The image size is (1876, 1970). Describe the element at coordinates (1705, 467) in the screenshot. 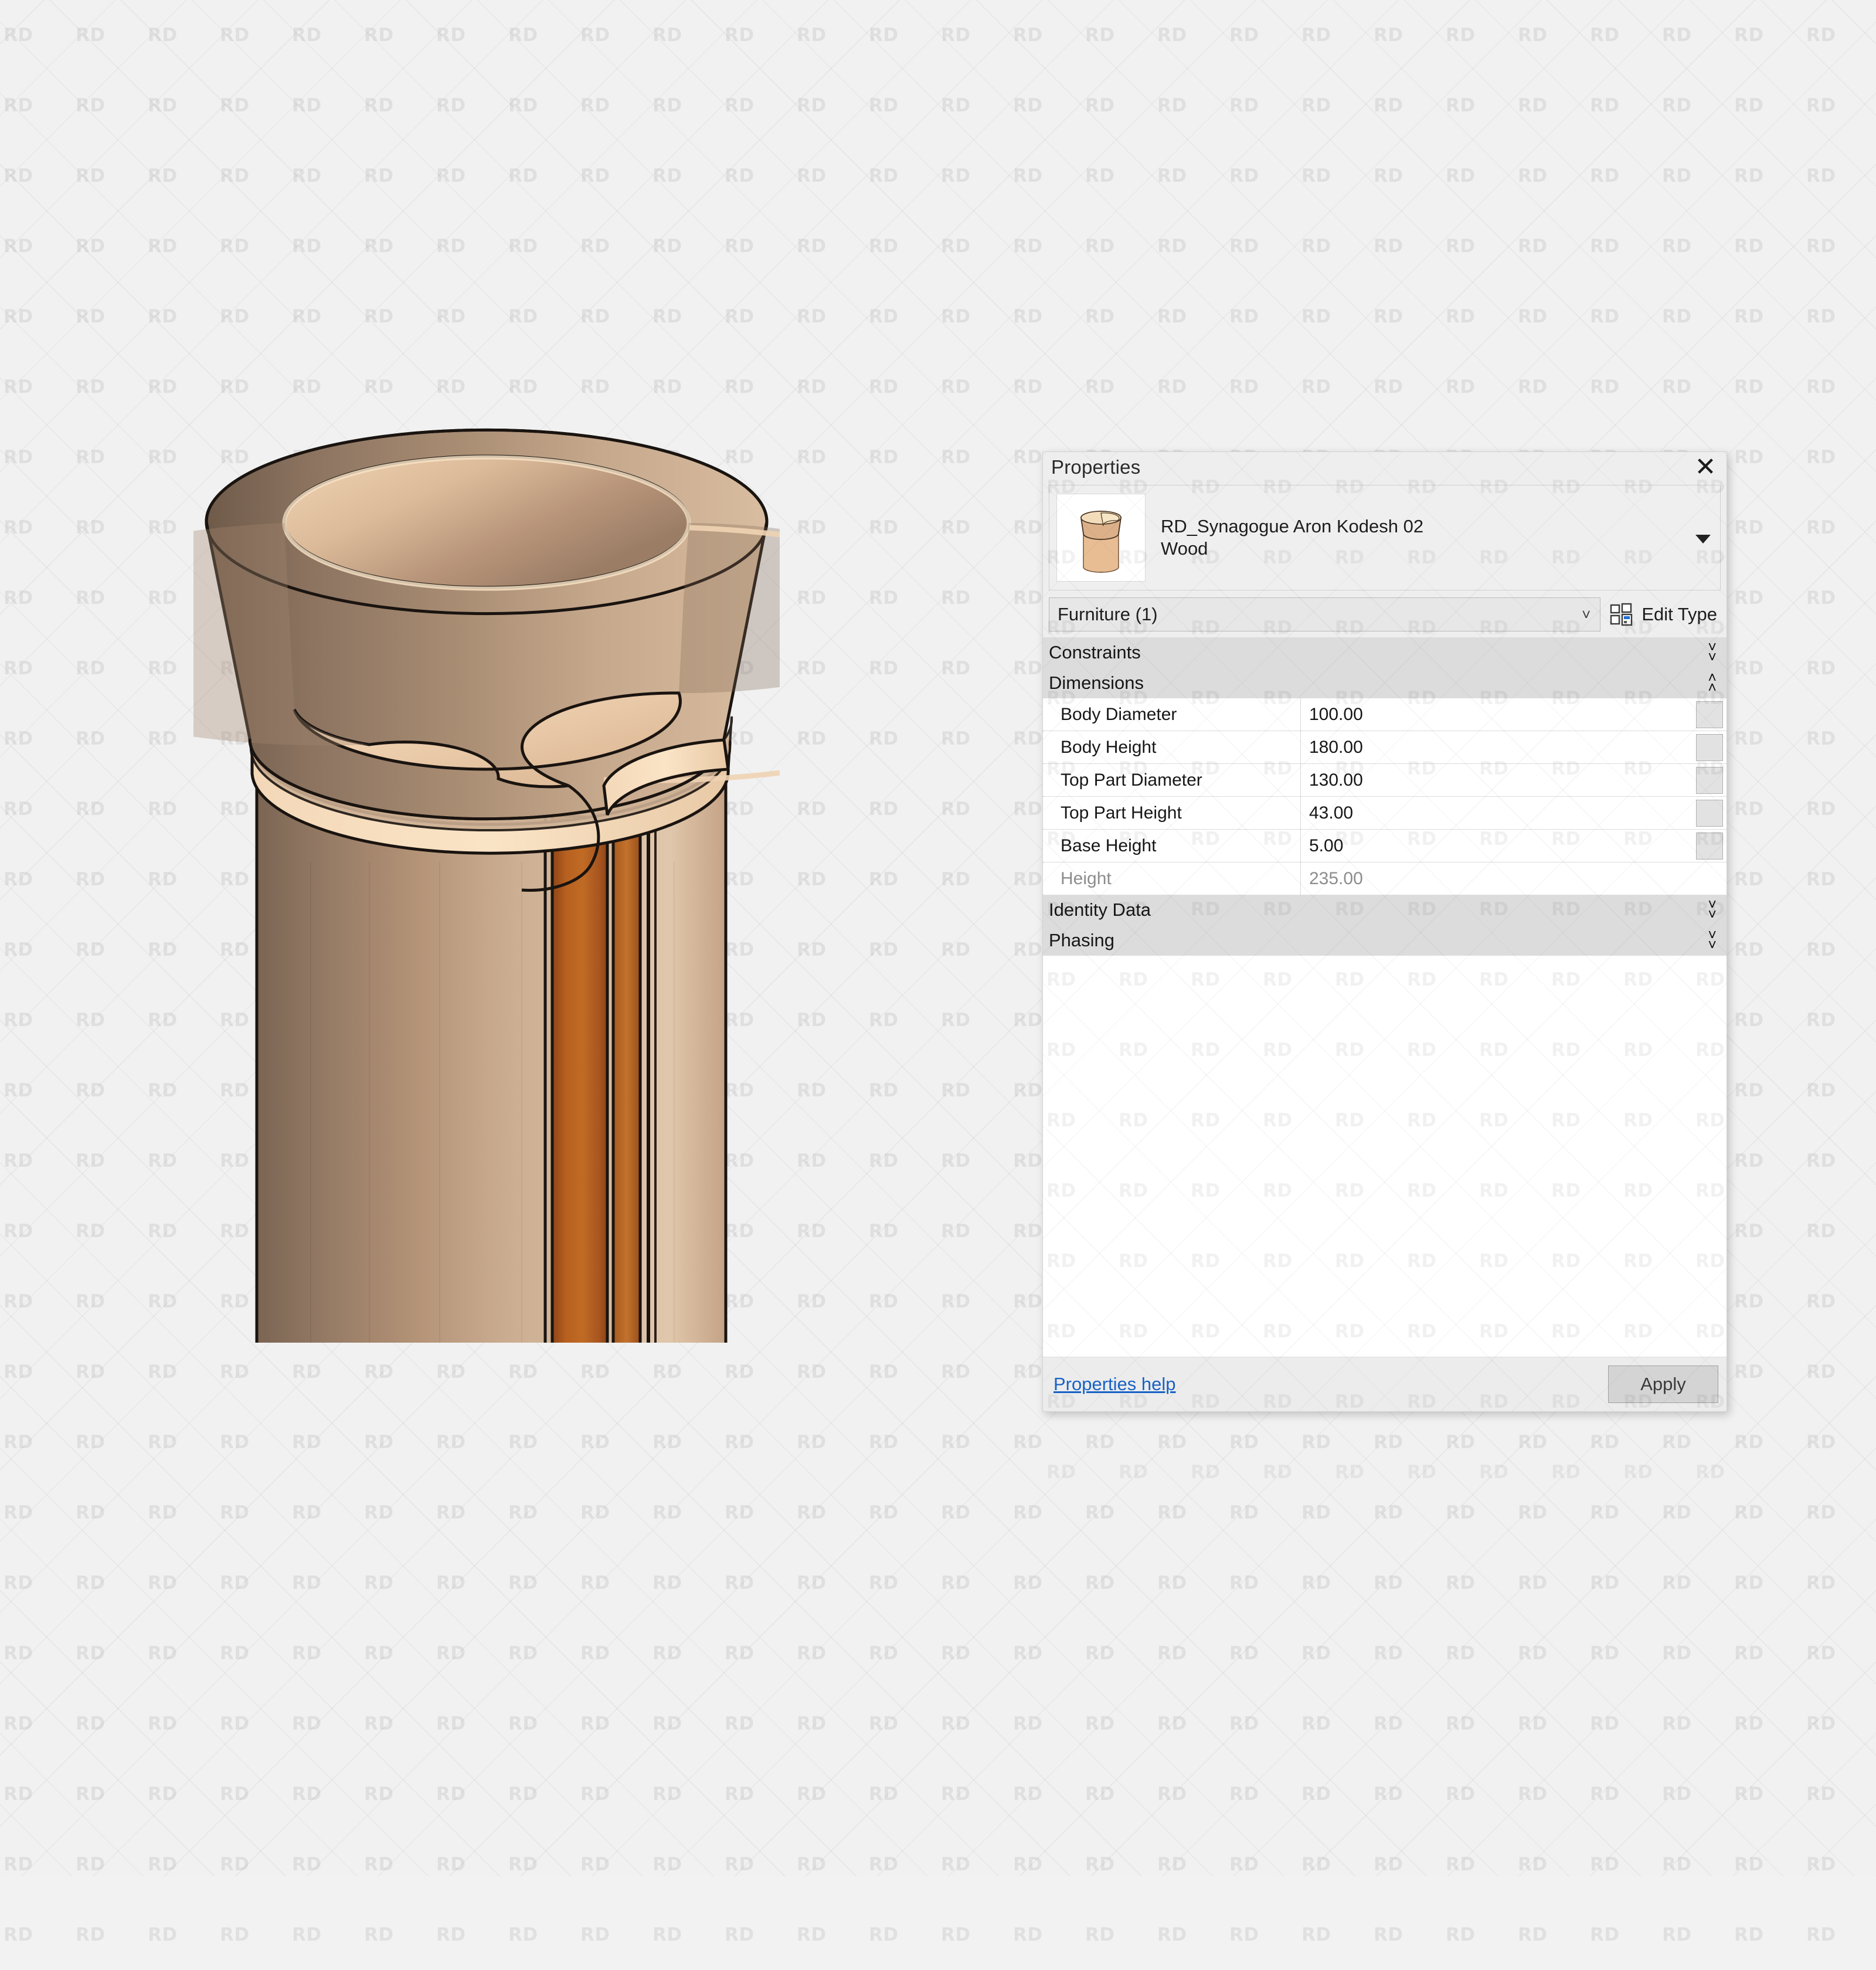

I see `close-icon: ✕` at that location.